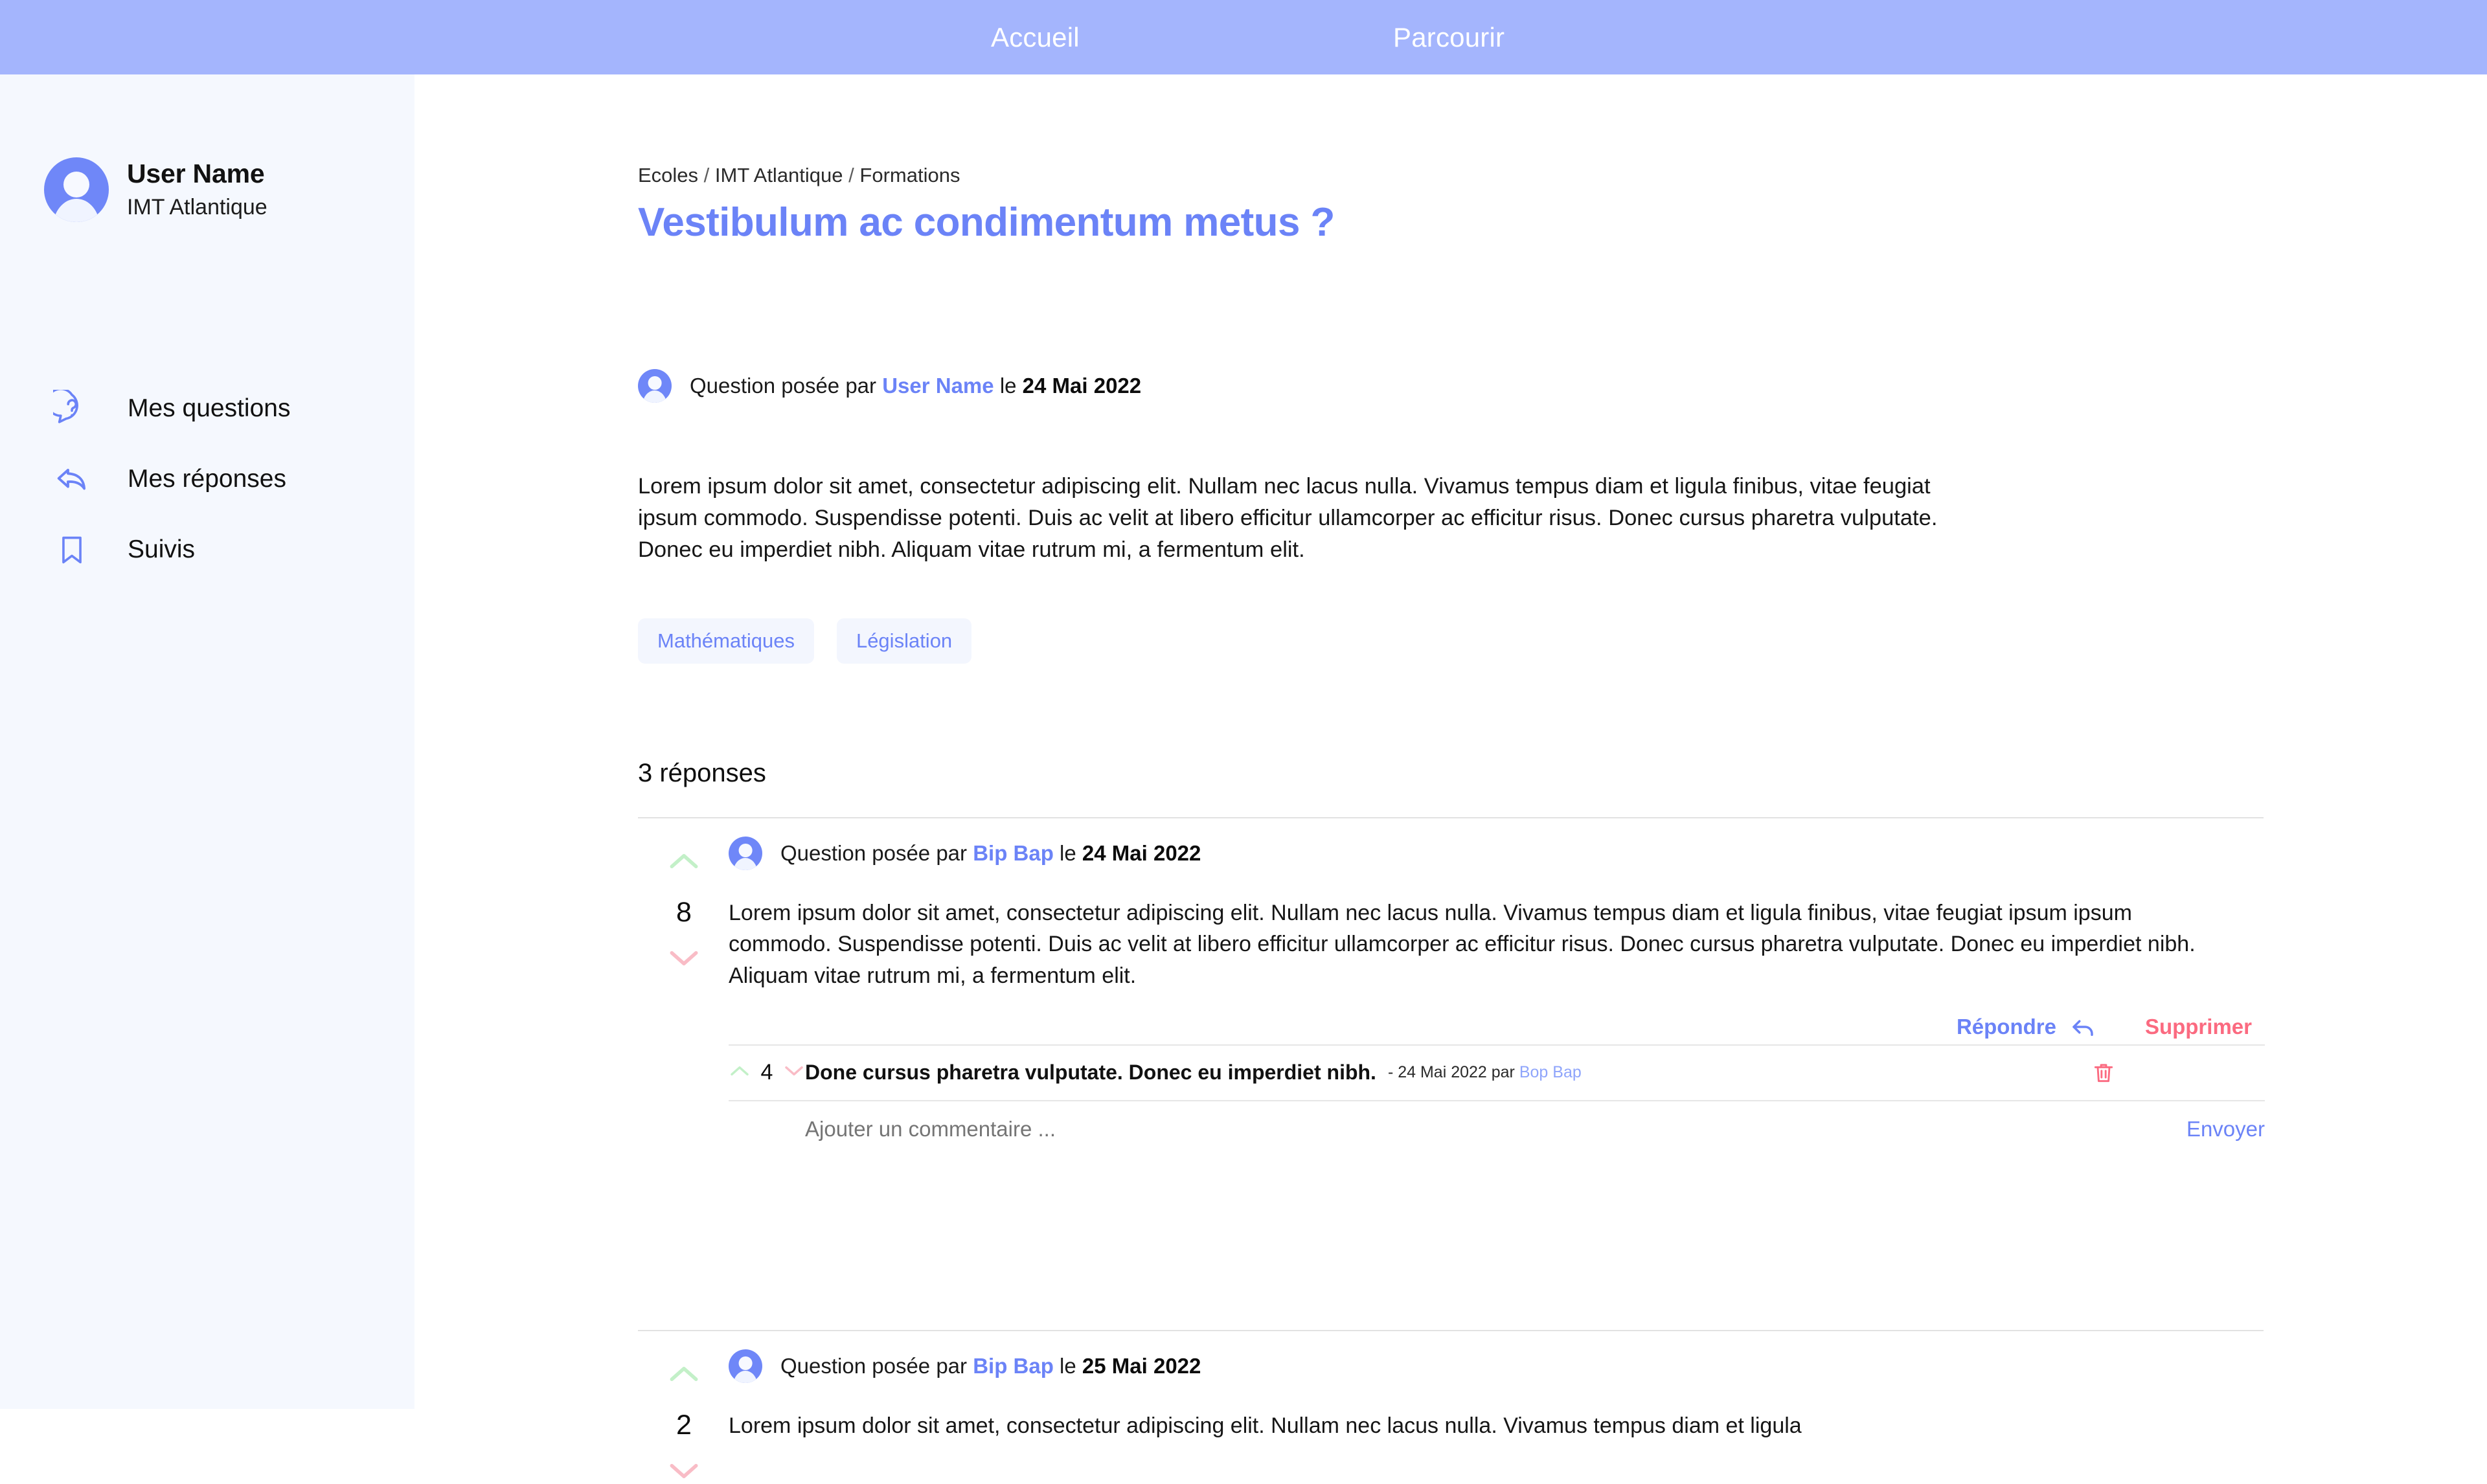 This screenshot has width=2487, height=1484. I want to click on add-comment-row: Envoyer, so click(1497, 1129).